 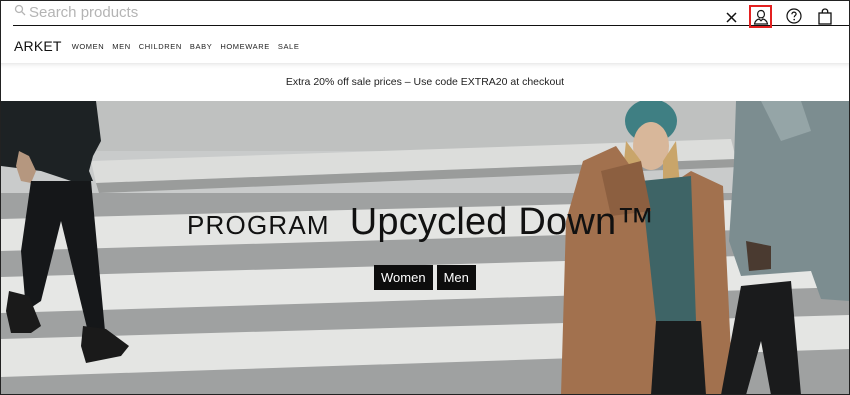 What do you see at coordinates (289, 46) in the screenshot?
I see `nav-item-sale: SALE` at bounding box center [289, 46].